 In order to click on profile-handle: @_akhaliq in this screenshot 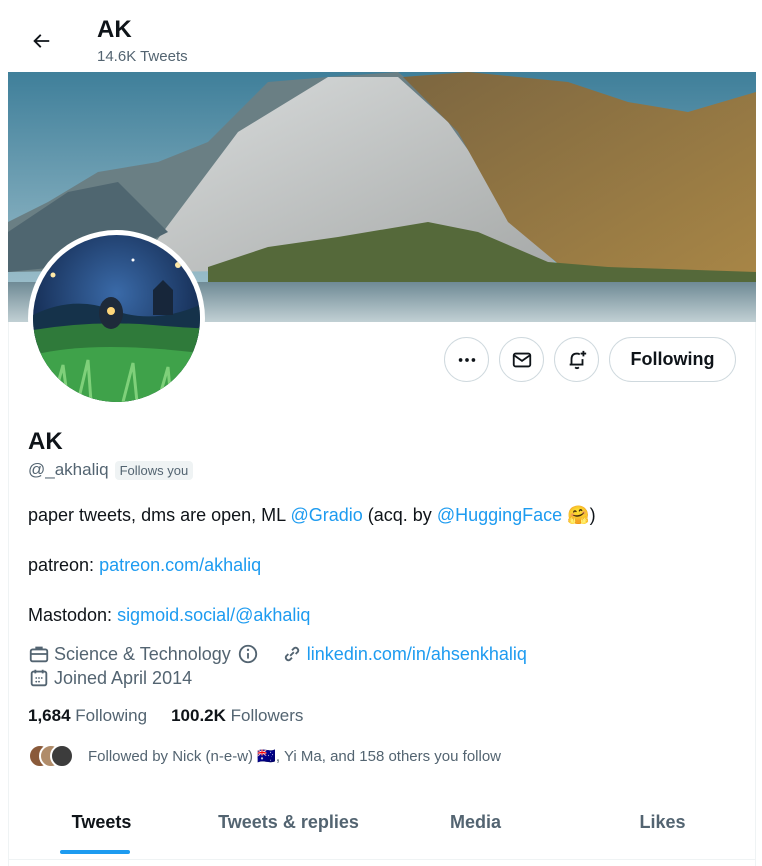, I will do `click(68, 469)`.